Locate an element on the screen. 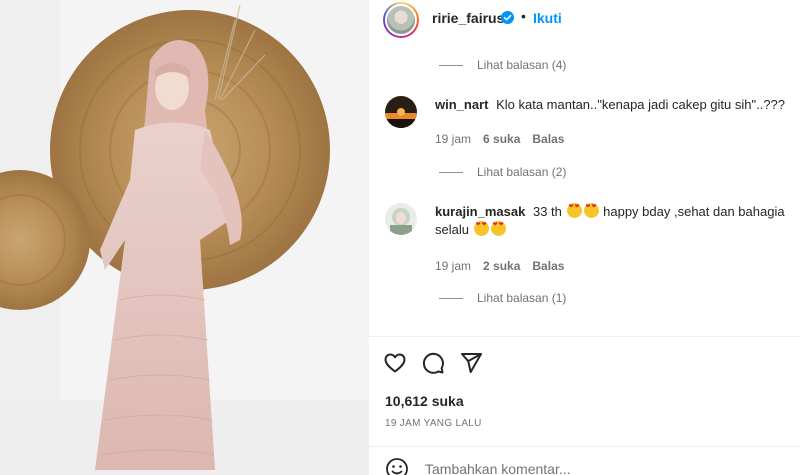  comment-username: kurajin_masak is located at coordinates (480, 211).